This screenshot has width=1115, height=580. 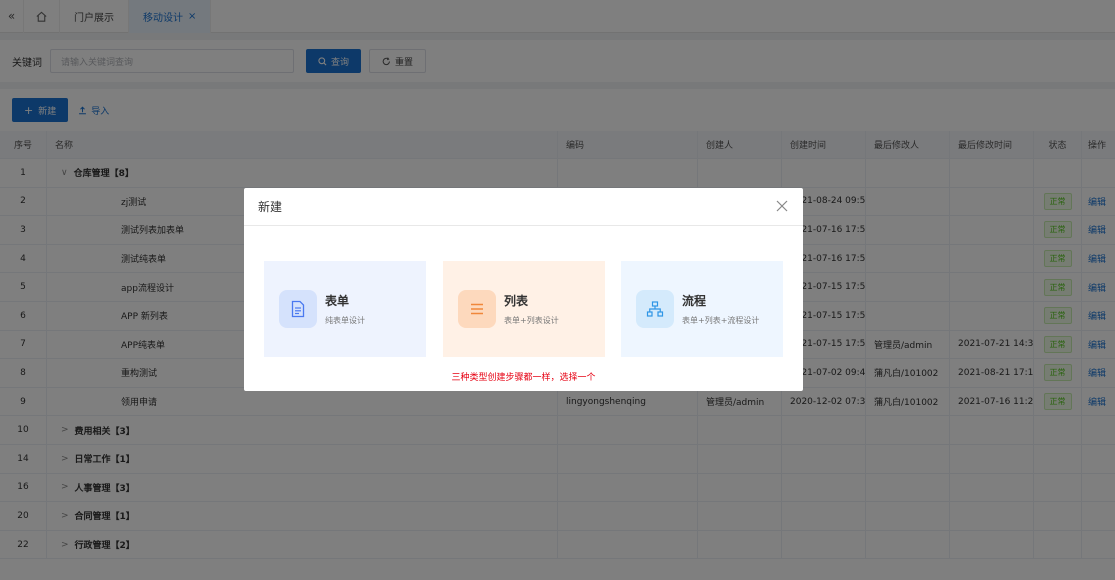 What do you see at coordinates (702, 309) in the screenshot?
I see `card-flow: 流程 表单+列表+流程设计` at bounding box center [702, 309].